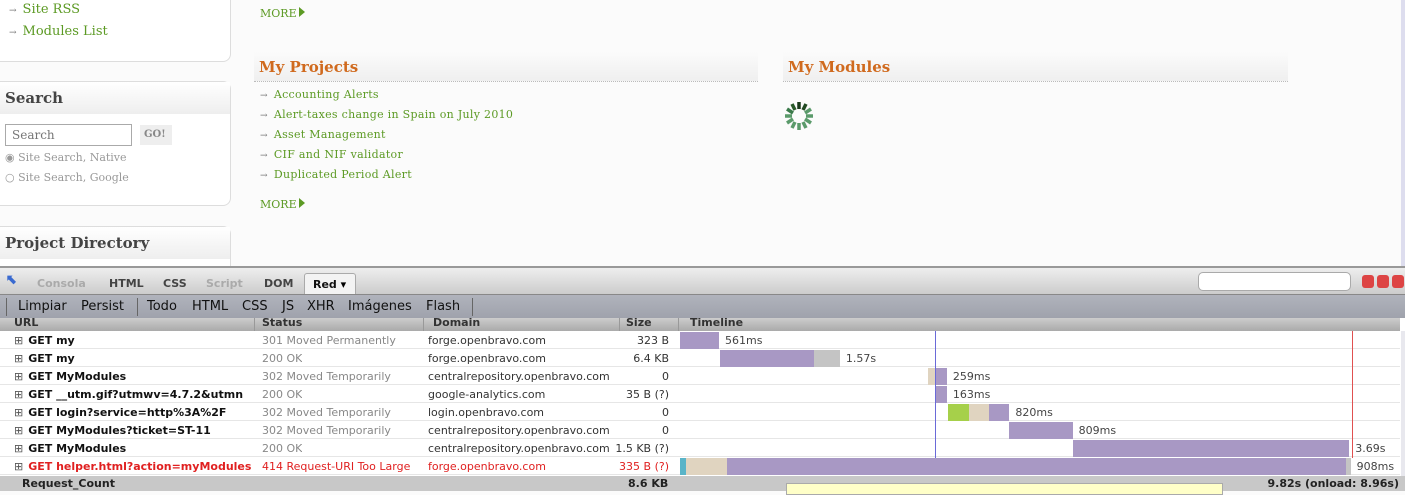 This screenshot has height=495, width=1405. What do you see at coordinates (716, 322) in the screenshot?
I see `col-timeline: Timeline` at bounding box center [716, 322].